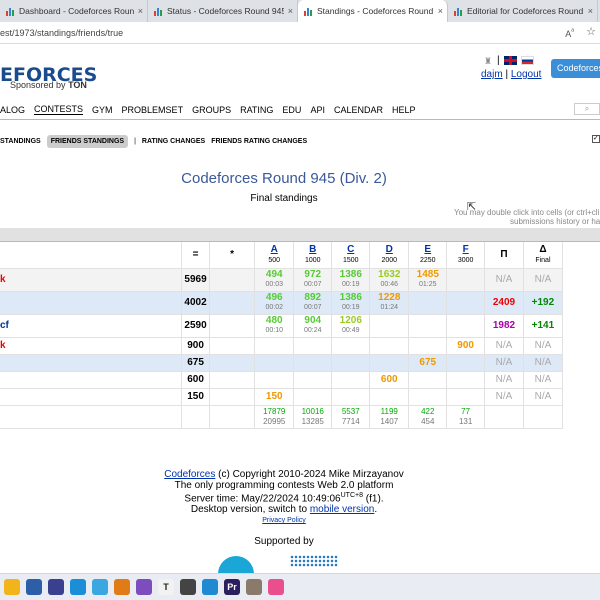 This screenshot has height=600, width=600. Describe the element at coordinates (12, 587) in the screenshot. I see `file-explorer-icon` at that location.